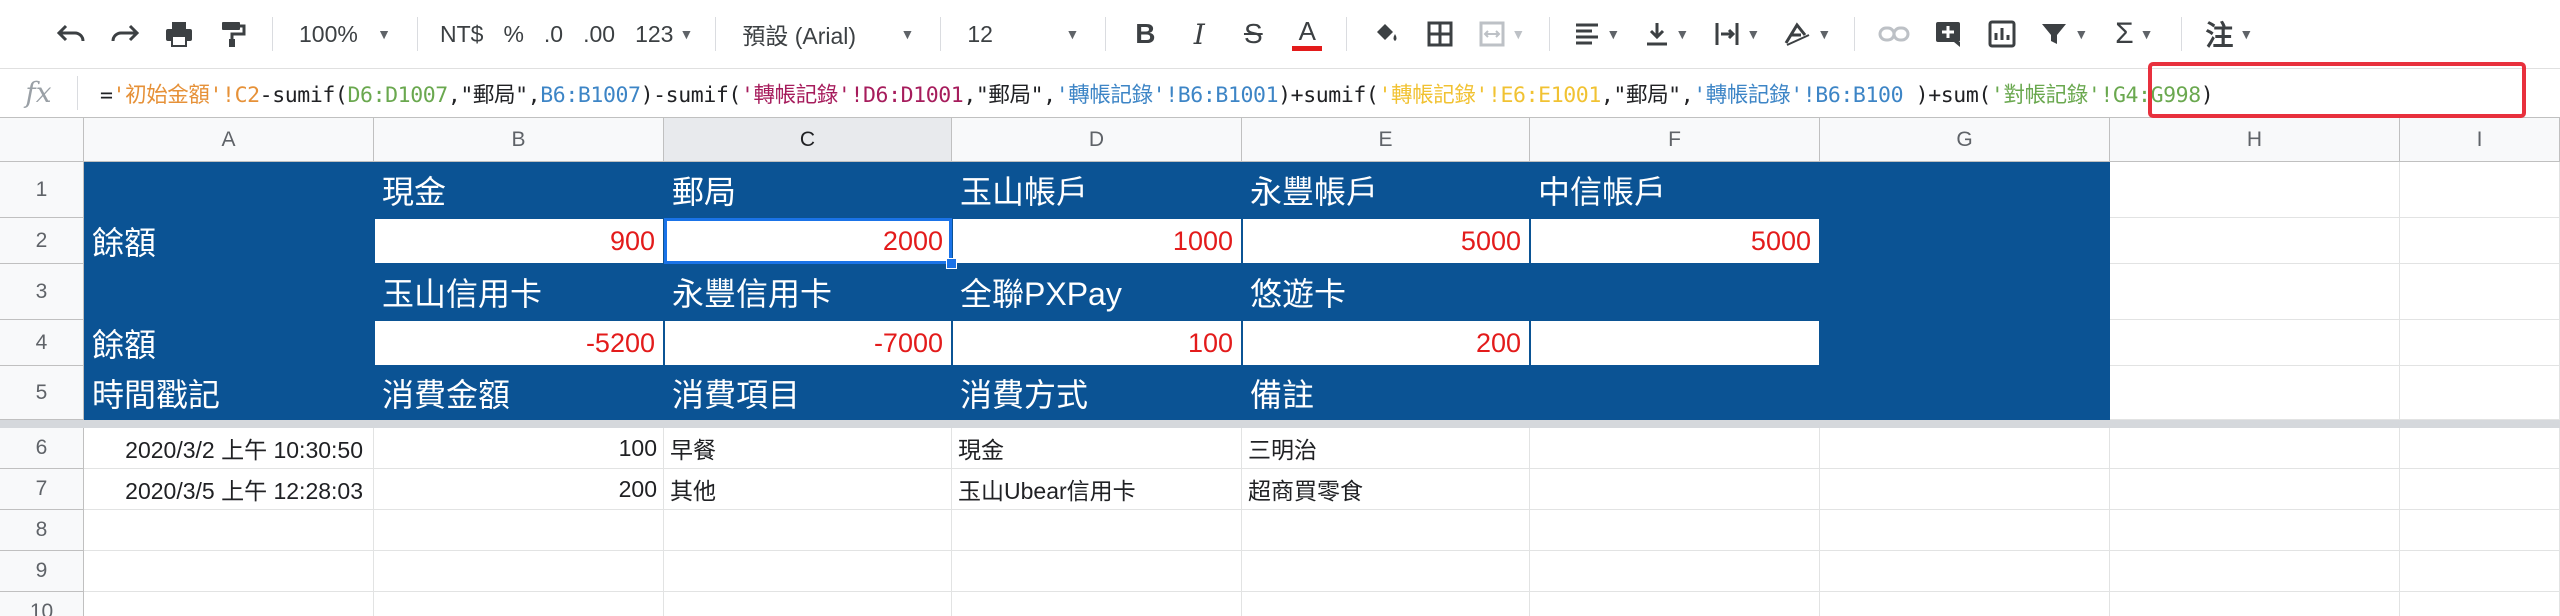 The width and height of the screenshot is (2560, 616). I want to click on print-icon, so click(179, 34).